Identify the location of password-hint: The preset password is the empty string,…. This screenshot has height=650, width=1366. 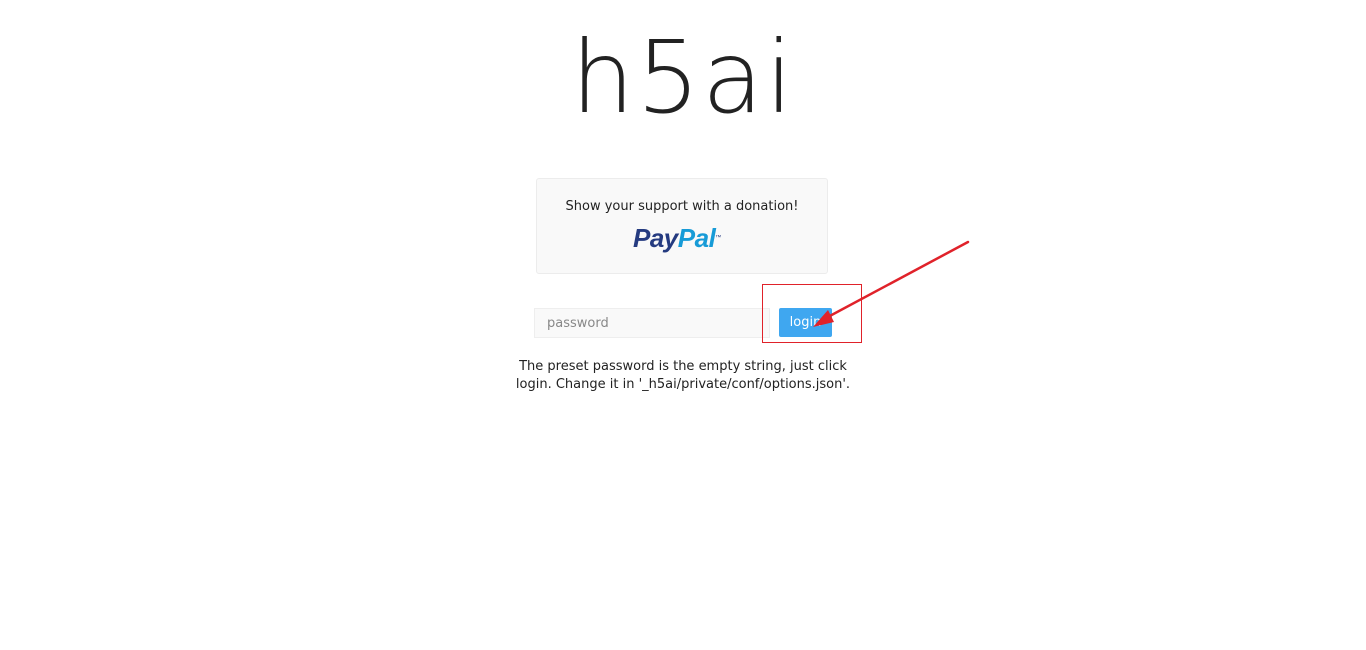
(683, 375).